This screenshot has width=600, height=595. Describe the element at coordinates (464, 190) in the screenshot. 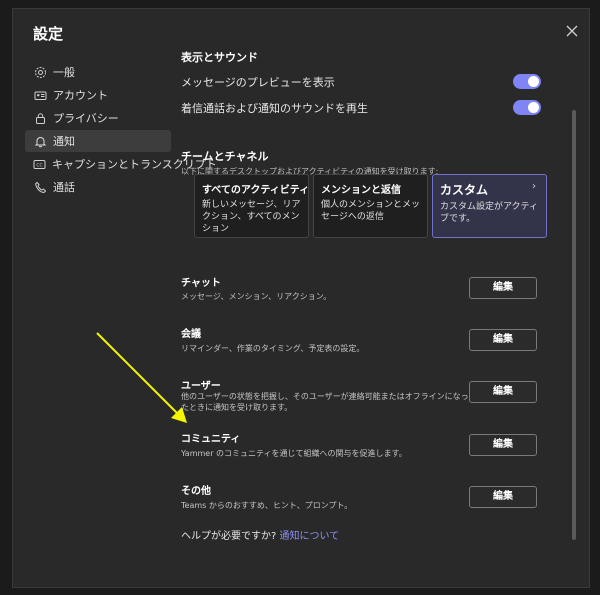

I see `card-title: カスタム` at that location.